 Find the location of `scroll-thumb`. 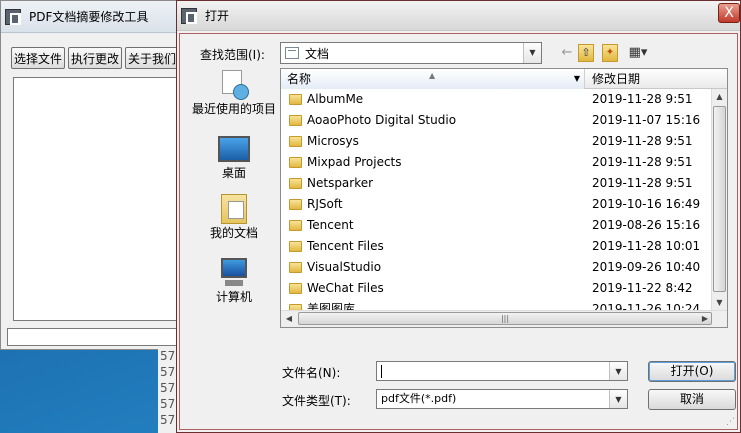

scroll-thumb is located at coordinates (719, 199).